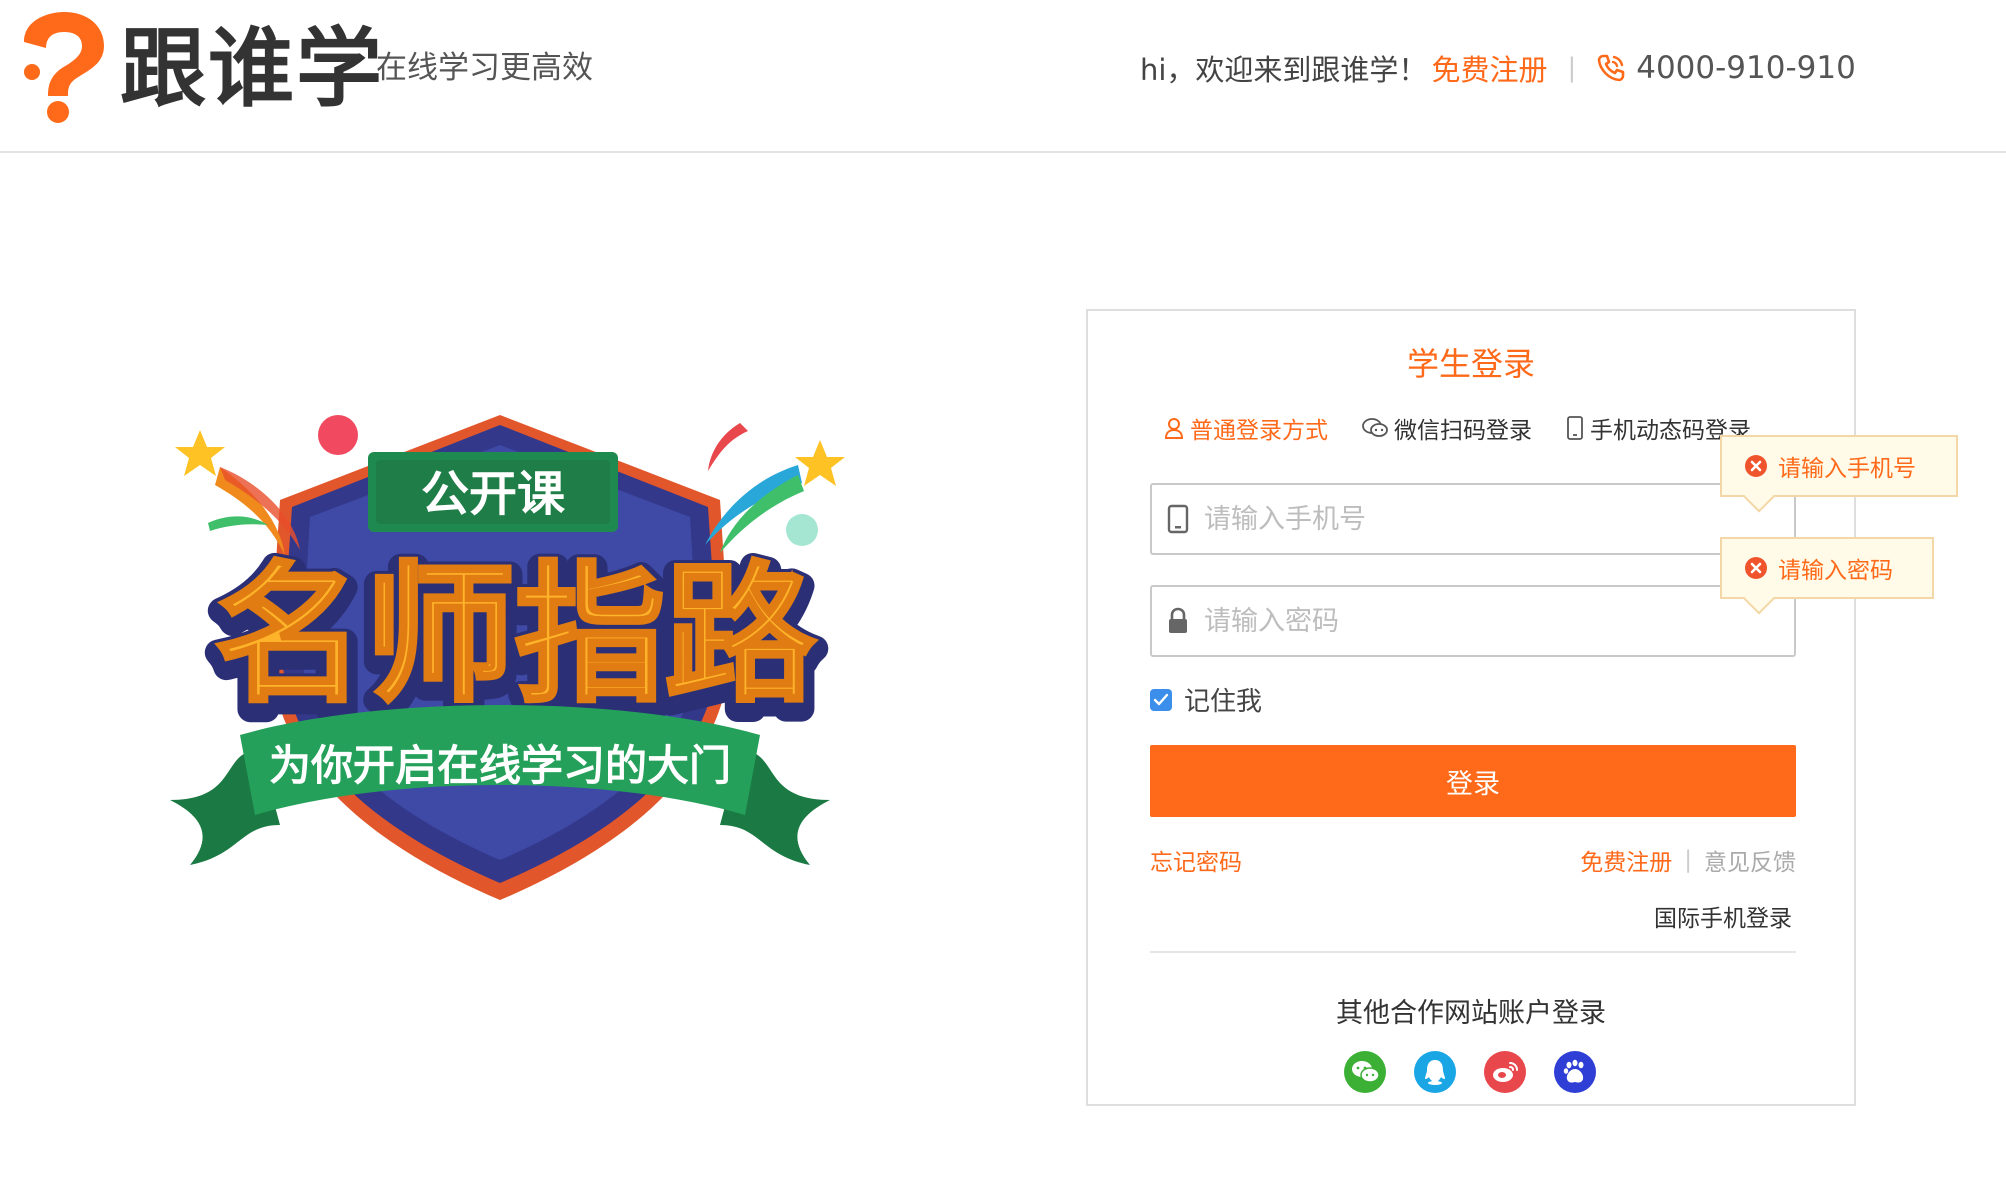  I want to click on password-error-tooltip: 请输入密码, so click(1827, 568).